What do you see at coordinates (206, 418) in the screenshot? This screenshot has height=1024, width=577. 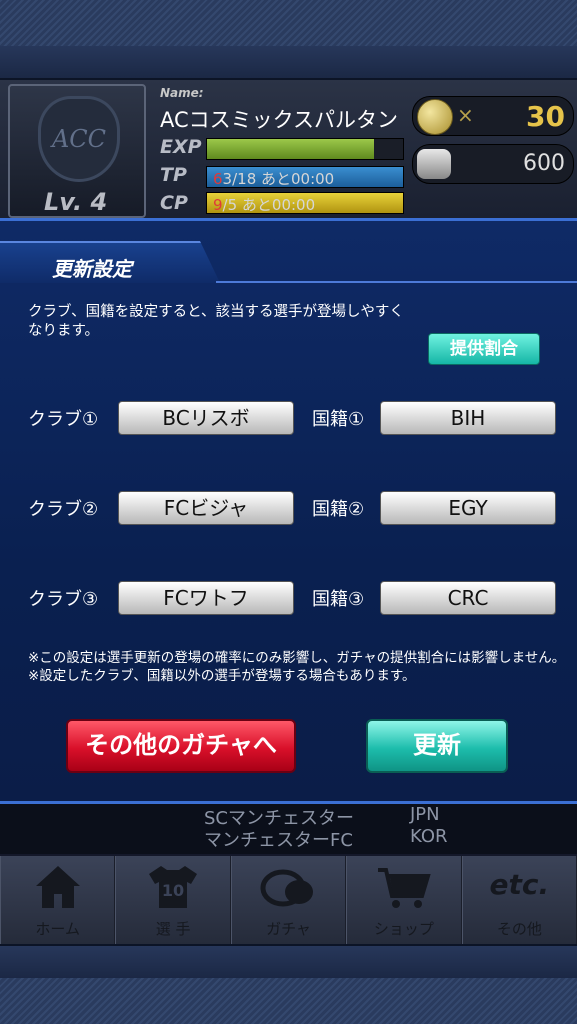 I see `club-select-1: BCリスボ` at bounding box center [206, 418].